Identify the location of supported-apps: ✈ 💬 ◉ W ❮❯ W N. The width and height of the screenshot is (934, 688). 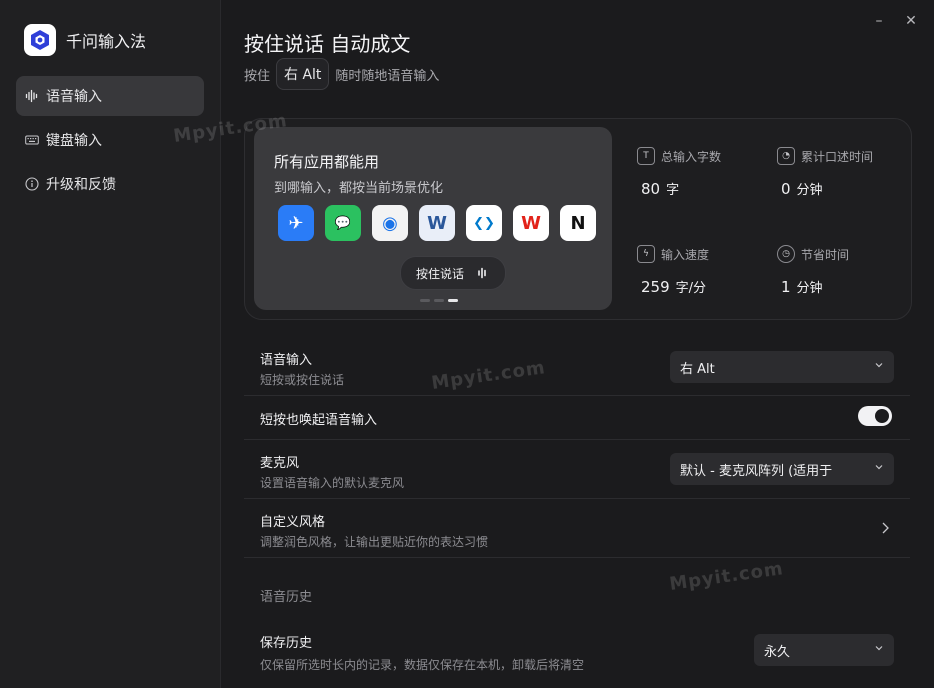
(437, 223).